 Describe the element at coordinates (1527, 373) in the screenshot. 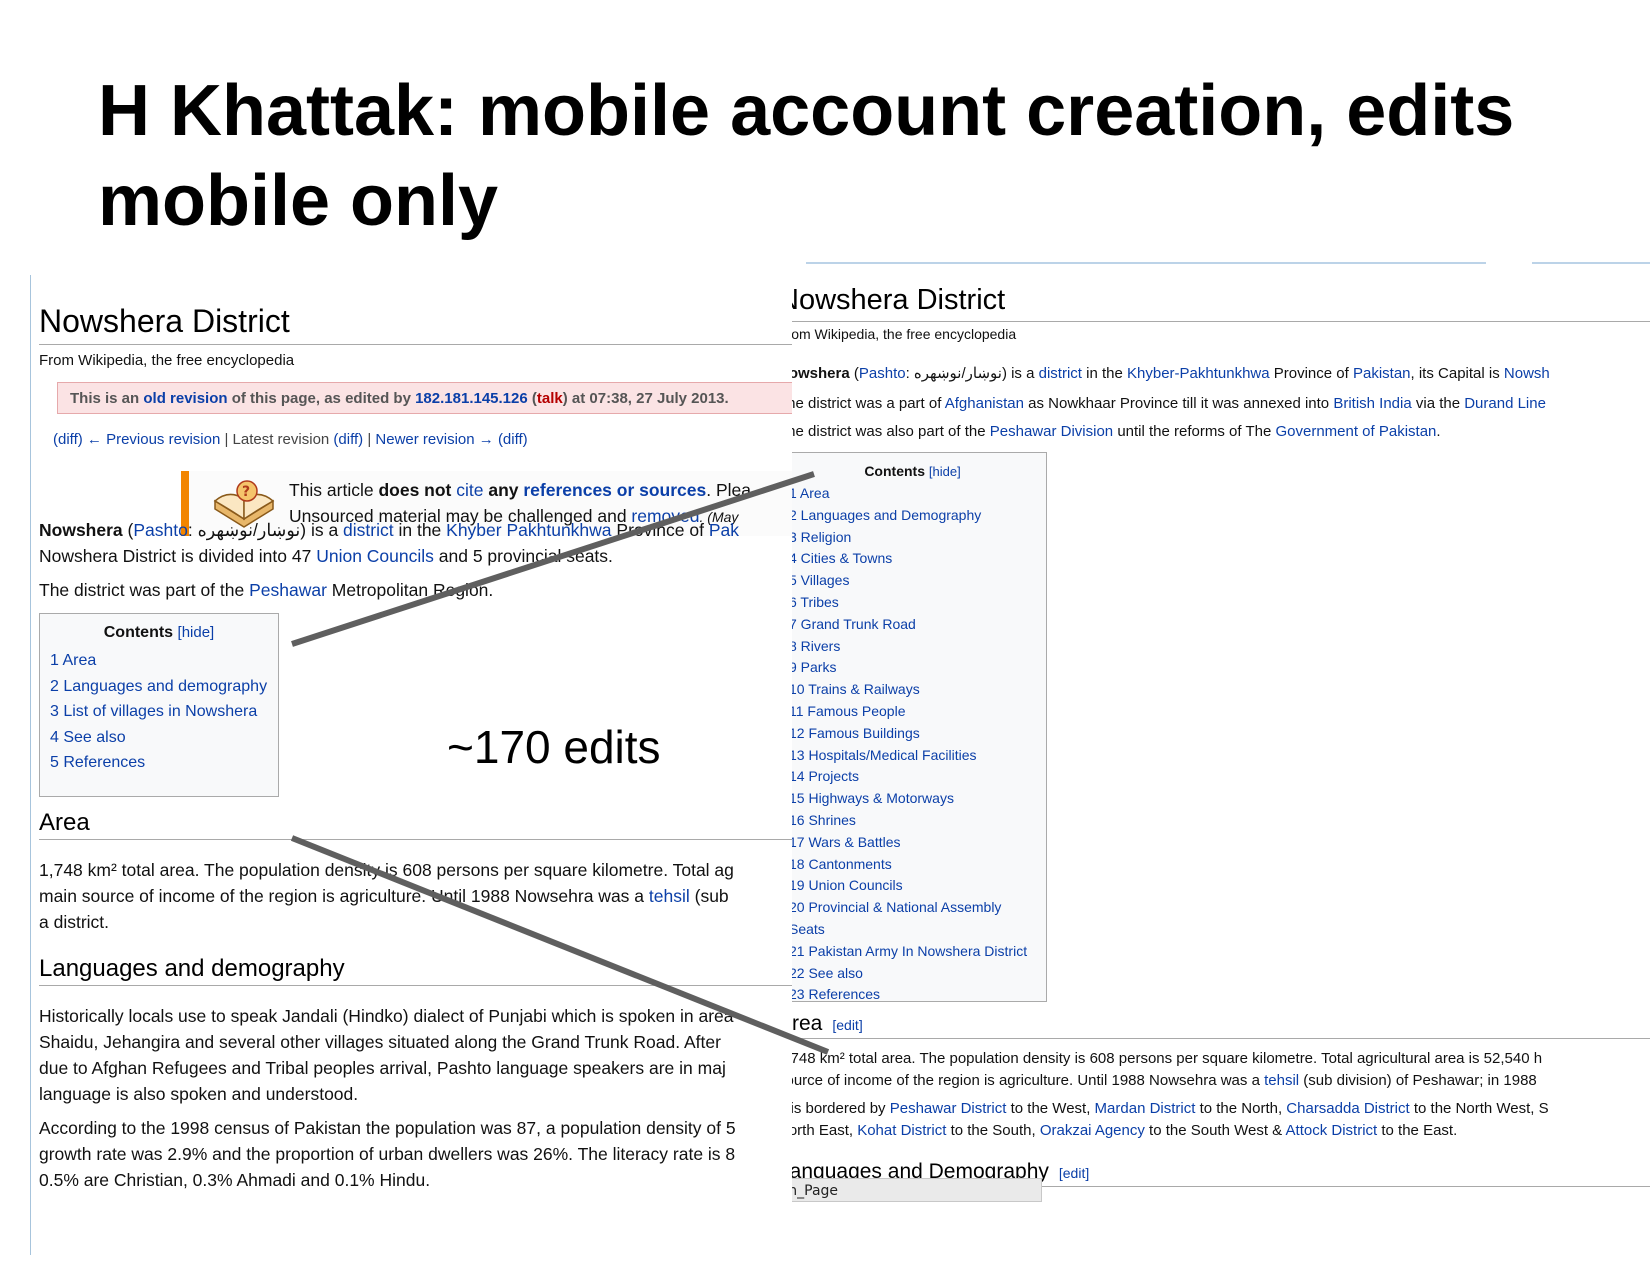

I see `nowshera-link: Nowsh` at that location.